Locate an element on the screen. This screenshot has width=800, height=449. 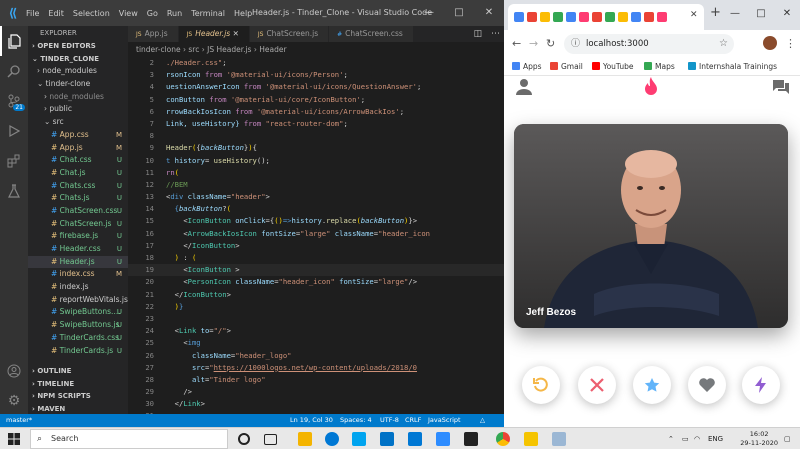
tray-language: ENG is located at coordinates (715, 438).